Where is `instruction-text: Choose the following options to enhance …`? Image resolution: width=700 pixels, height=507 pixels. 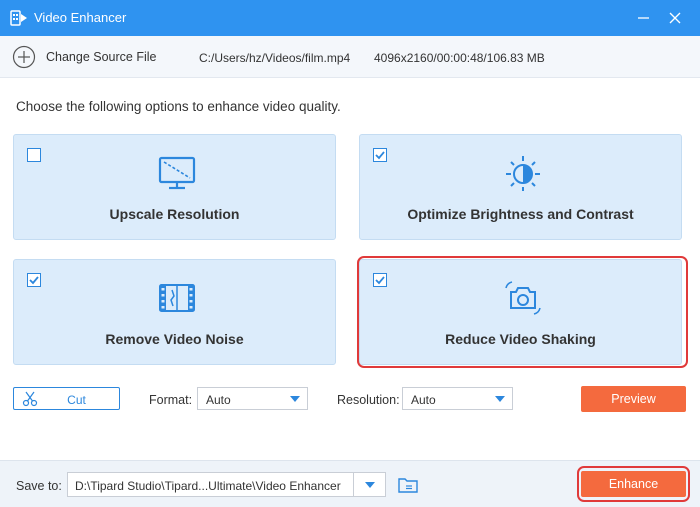
instruction-text: Choose the following options to enhance … is located at coordinates (178, 106).